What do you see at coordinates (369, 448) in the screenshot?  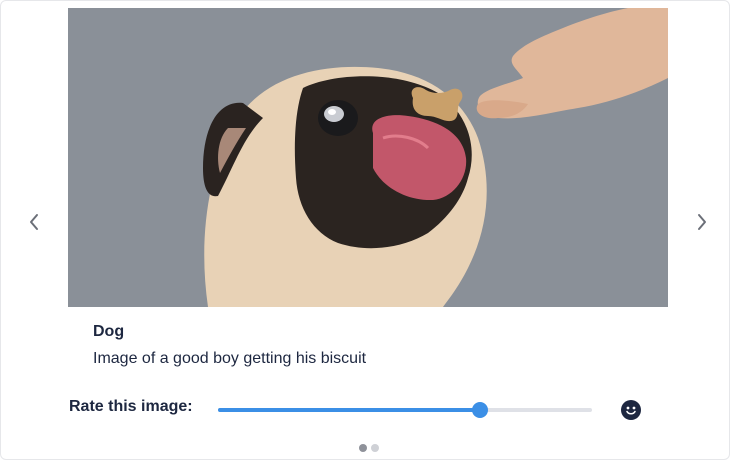 I see `carousel-pagination` at bounding box center [369, 448].